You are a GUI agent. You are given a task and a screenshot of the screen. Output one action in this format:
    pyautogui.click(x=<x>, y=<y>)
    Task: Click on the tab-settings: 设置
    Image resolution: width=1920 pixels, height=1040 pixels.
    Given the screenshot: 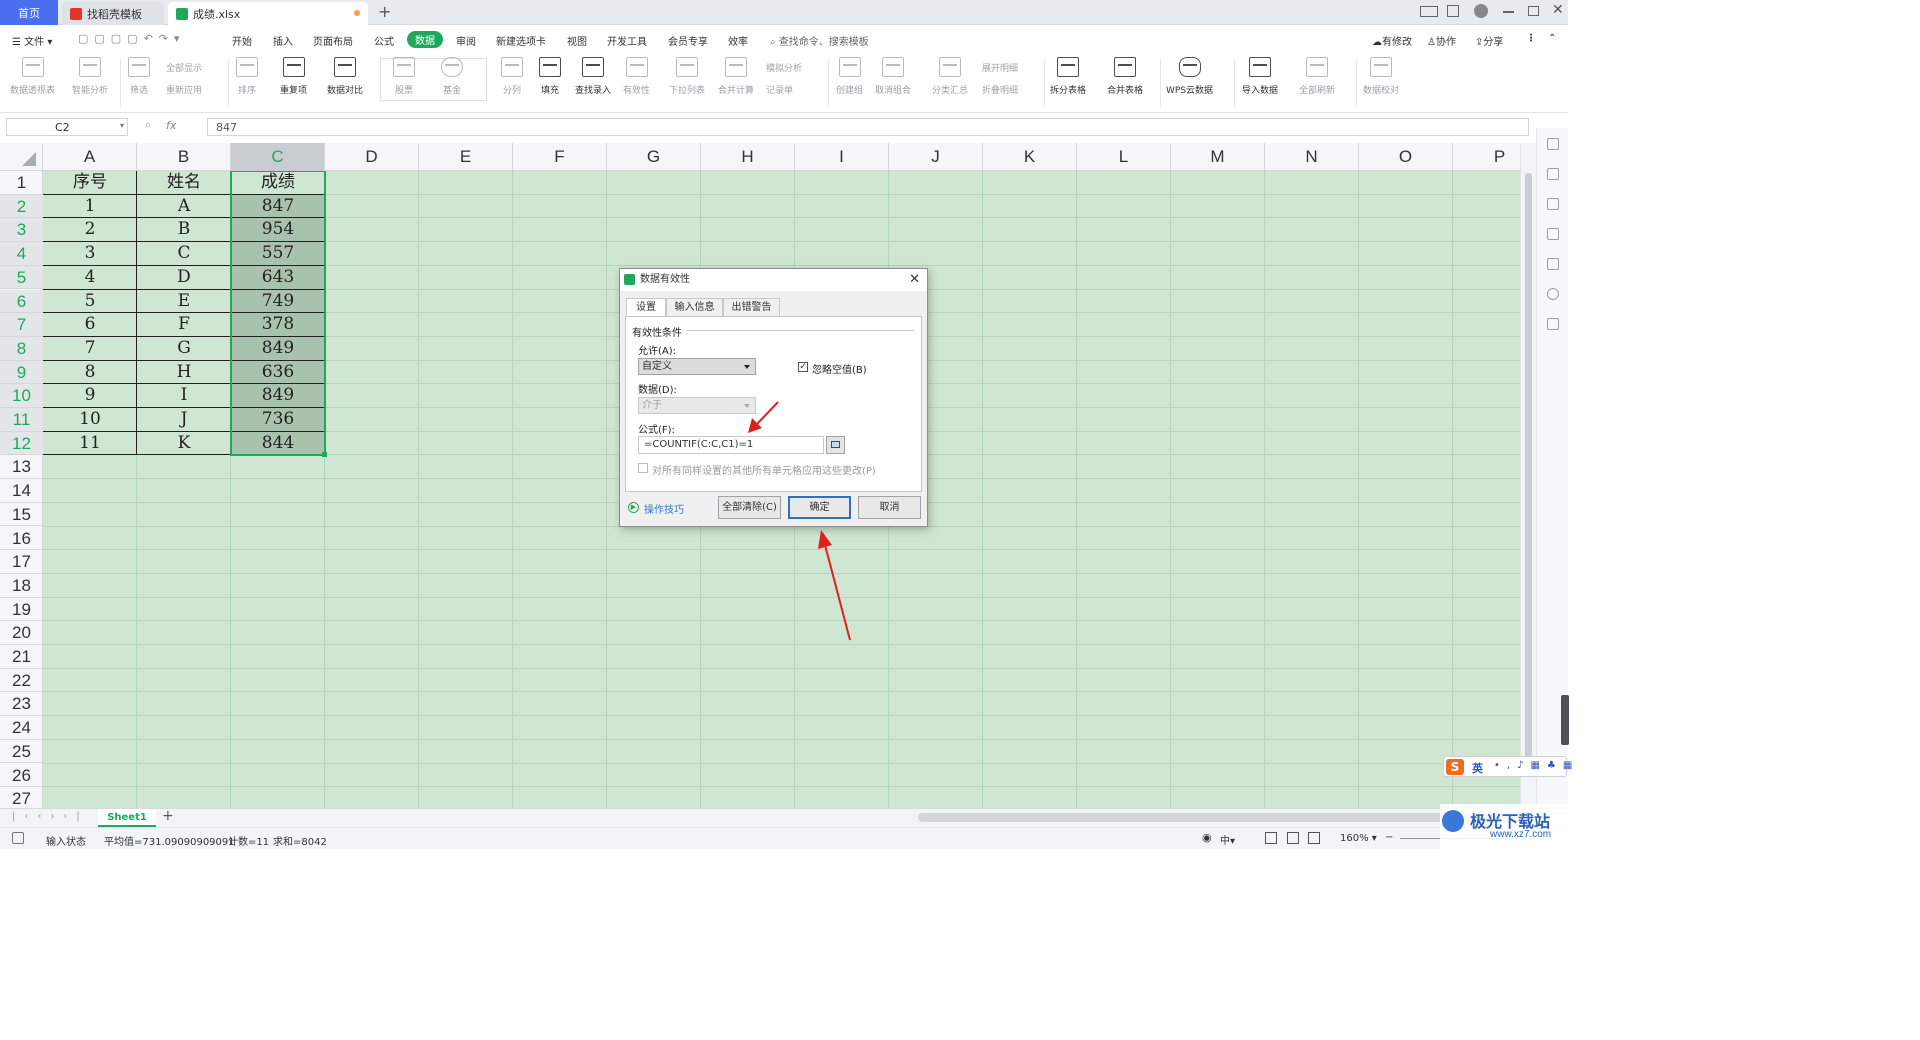 What is the action you would take?
    pyautogui.click(x=646, y=307)
    